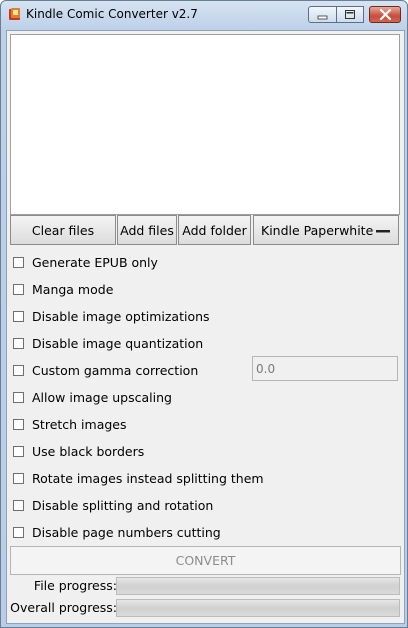  What do you see at coordinates (148, 478) in the screenshot?
I see `option-label: Rotate images instead splitting them` at bounding box center [148, 478].